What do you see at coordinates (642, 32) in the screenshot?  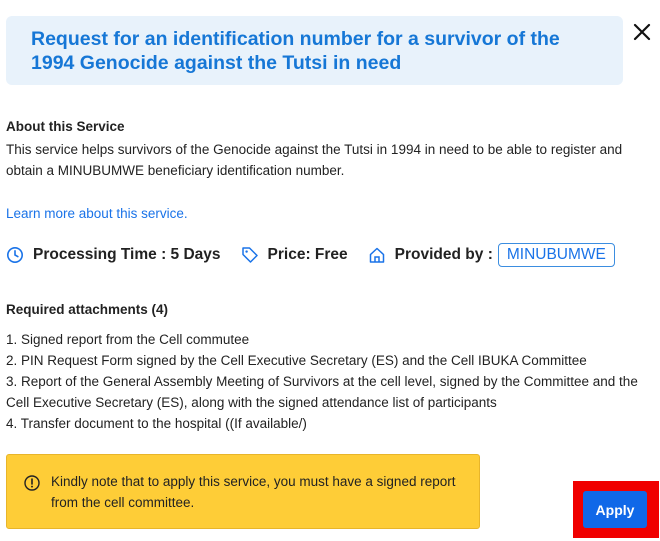 I see `close-icon` at bounding box center [642, 32].